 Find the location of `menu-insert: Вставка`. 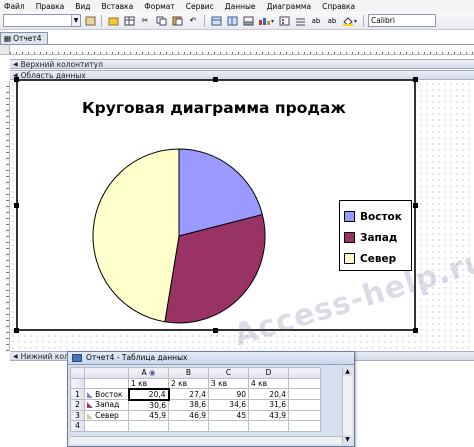

menu-insert: Вставка is located at coordinates (118, 6).